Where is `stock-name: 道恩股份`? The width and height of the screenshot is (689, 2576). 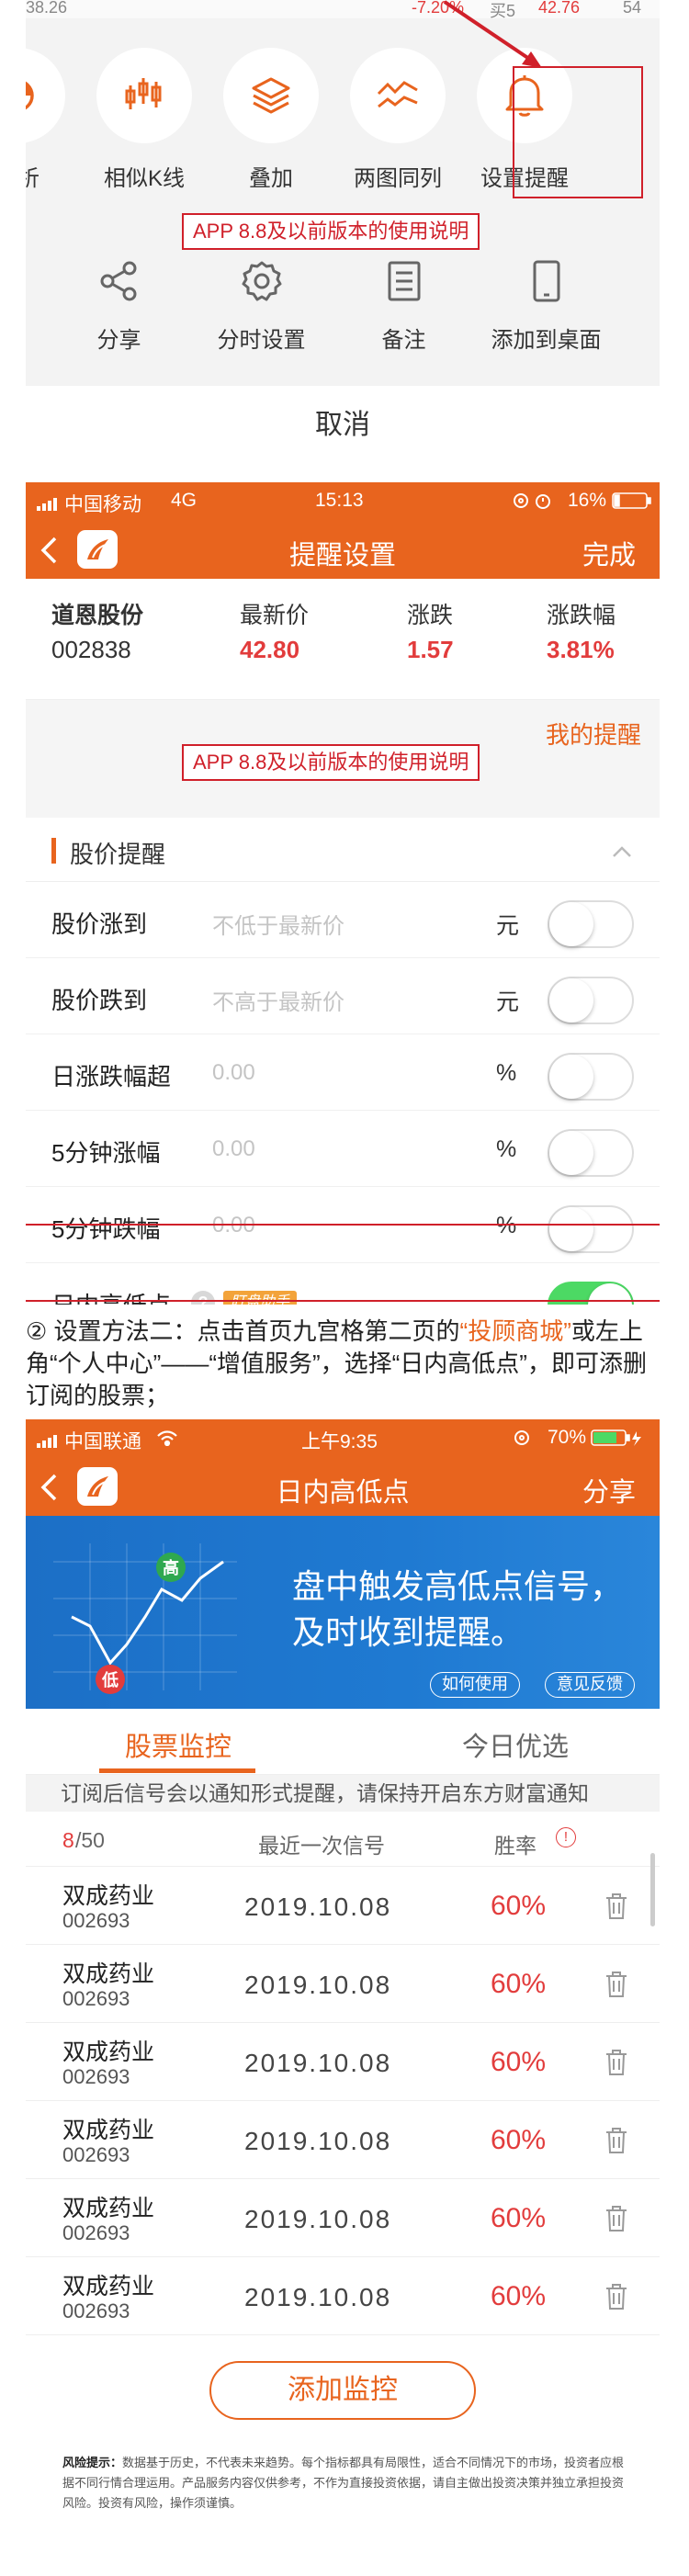
stock-name: 道恩股份 is located at coordinates (97, 615).